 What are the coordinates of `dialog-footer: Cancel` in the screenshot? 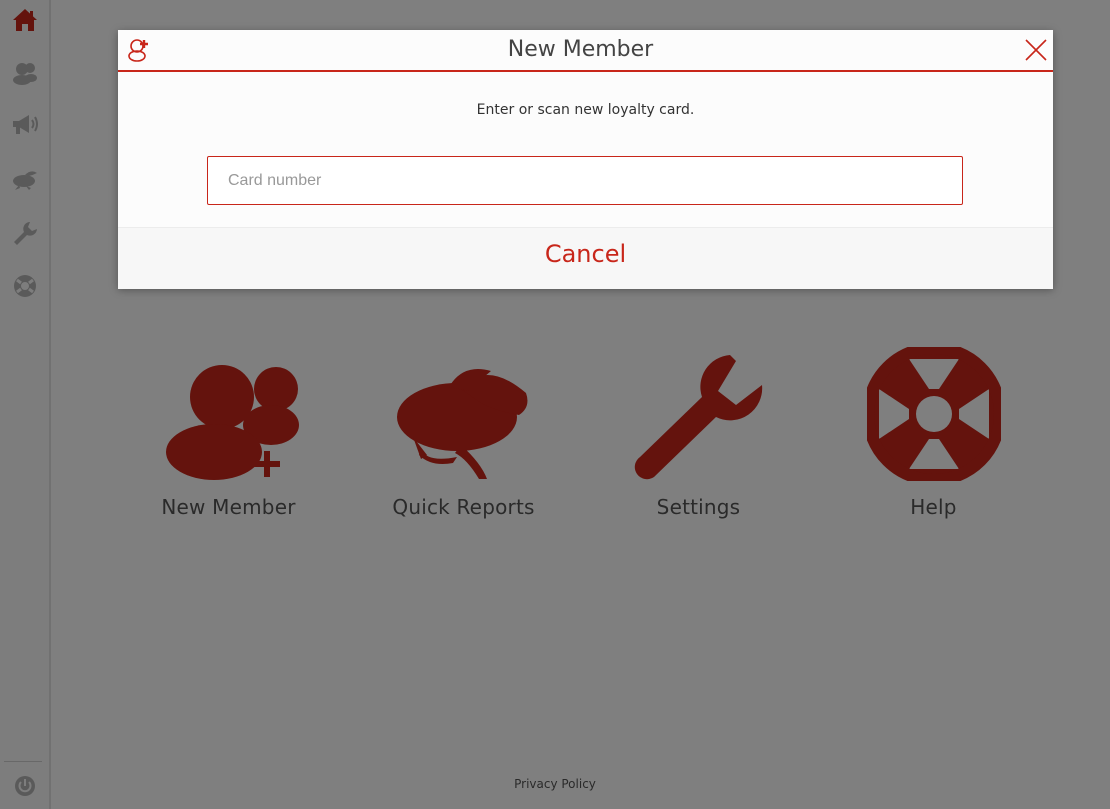 It's located at (585, 258).